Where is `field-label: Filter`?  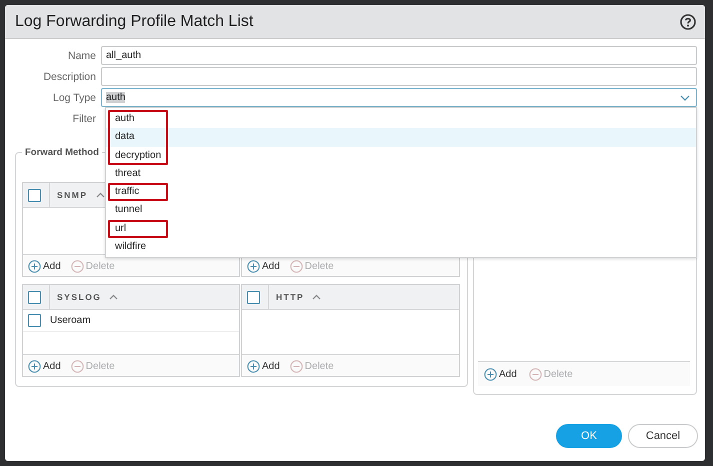 field-label: Filter is located at coordinates (84, 118).